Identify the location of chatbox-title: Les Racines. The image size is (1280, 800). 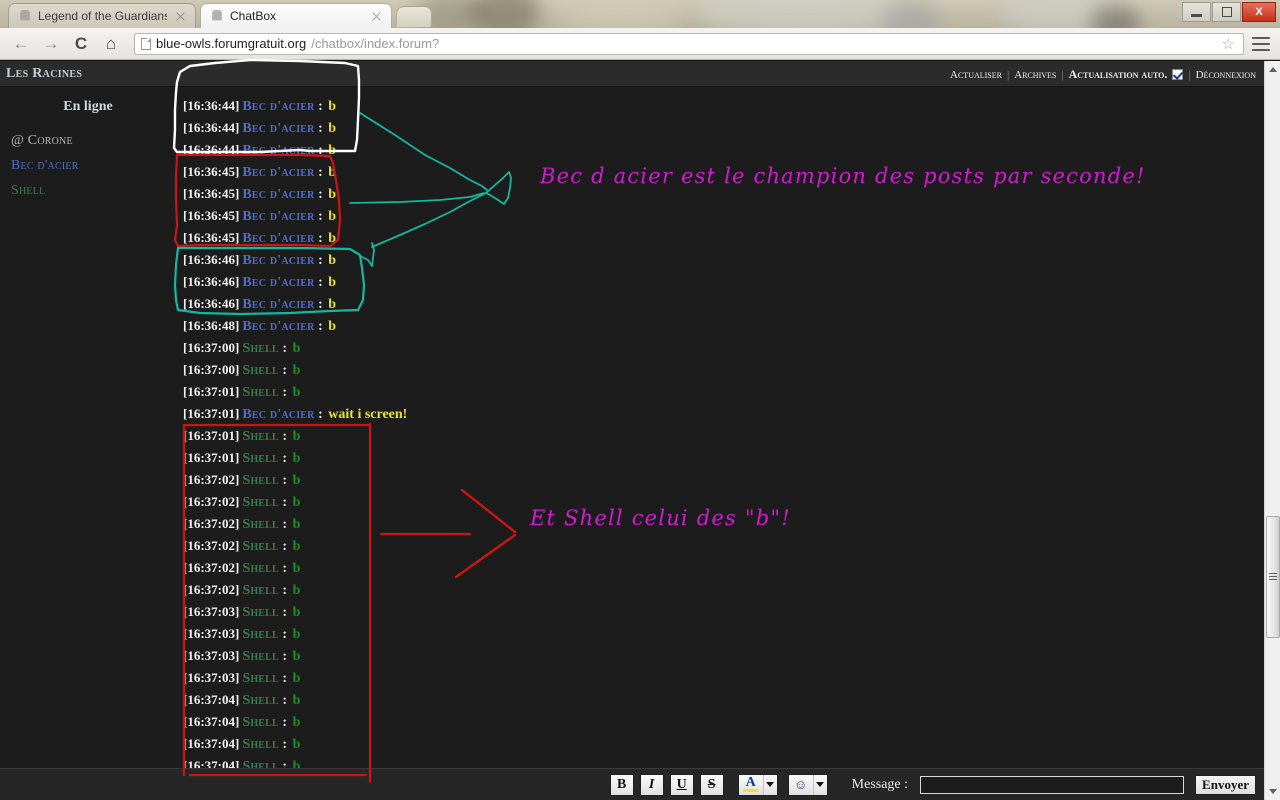
(44, 73).